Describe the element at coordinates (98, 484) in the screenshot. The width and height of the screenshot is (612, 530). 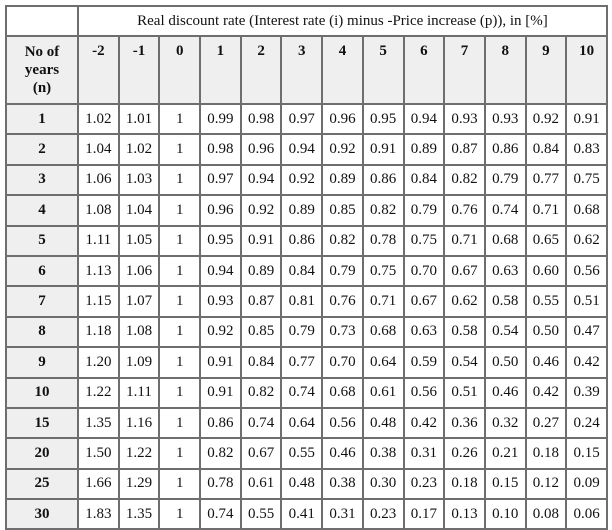
I see `factor-cell: 1.66` at that location.